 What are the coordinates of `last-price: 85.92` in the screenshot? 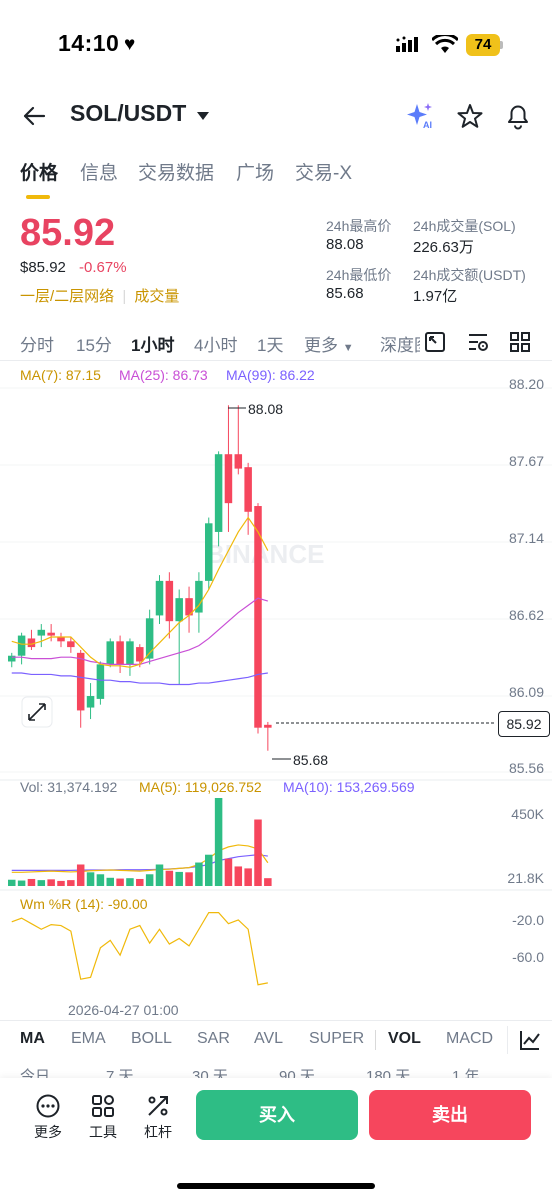 It's located at (68, 233).